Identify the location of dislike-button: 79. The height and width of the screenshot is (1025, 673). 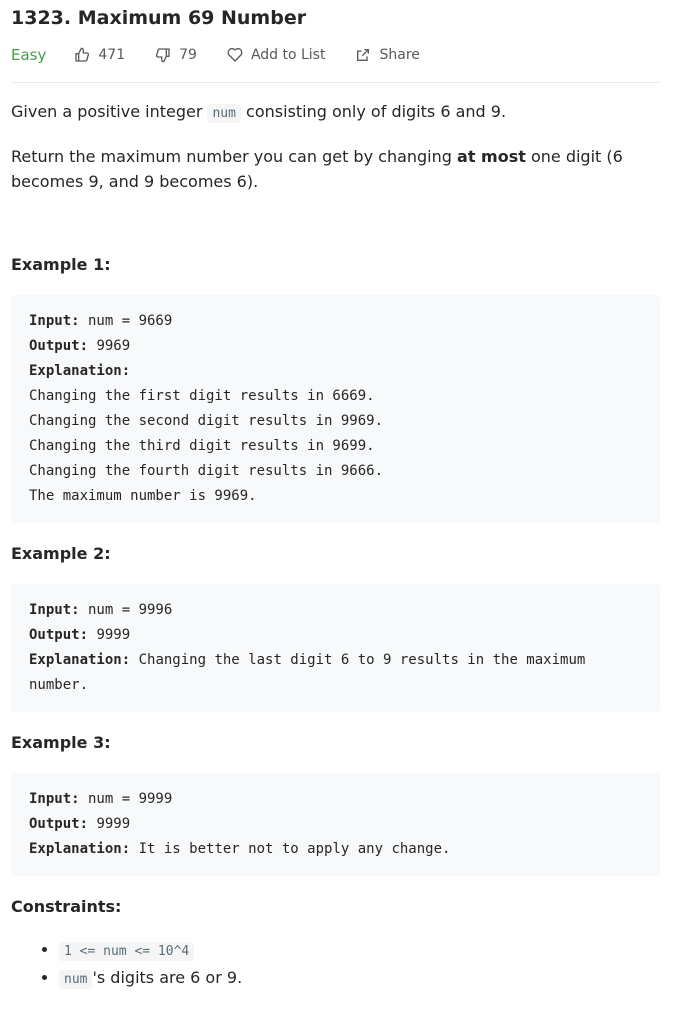
(176, 55).